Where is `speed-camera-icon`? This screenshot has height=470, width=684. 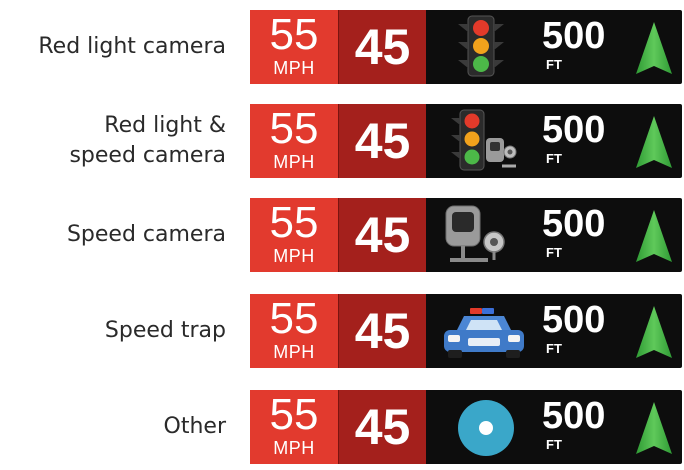 speed-camera-icon is located at coordinates (475, 233).